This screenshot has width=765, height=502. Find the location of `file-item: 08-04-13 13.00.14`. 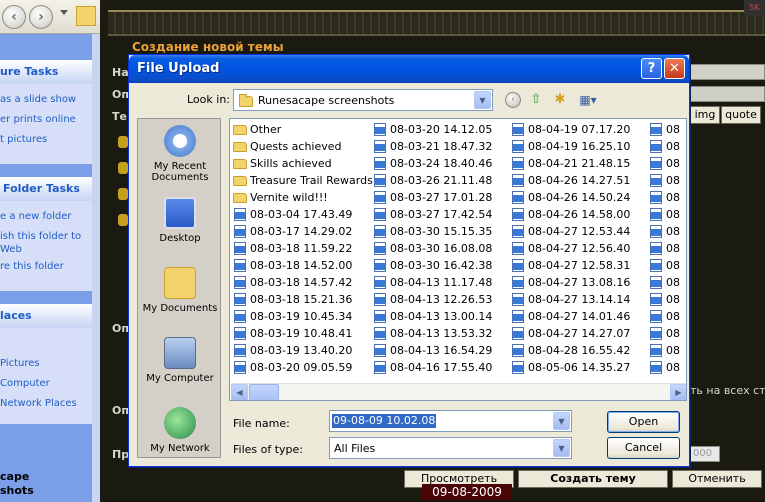

file-item: 08-04-13 13.00.14 is located at coordinates (438, 316).